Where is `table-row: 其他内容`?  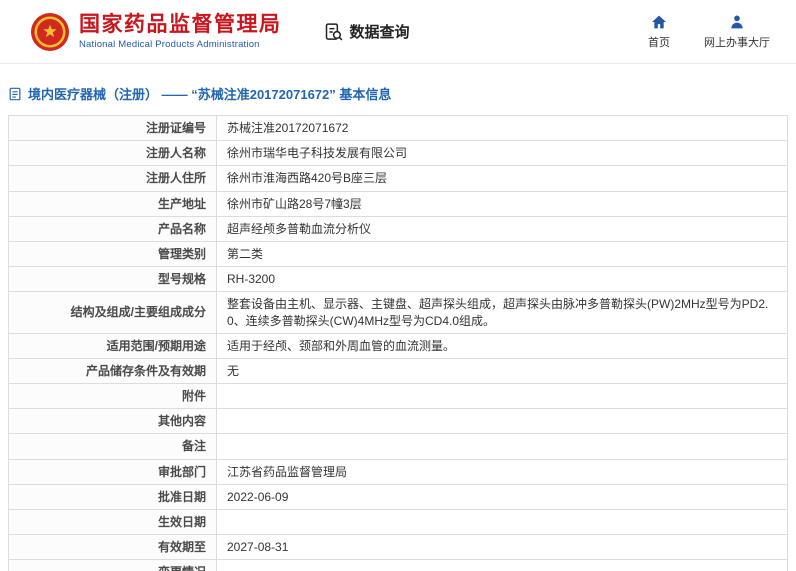
table-row: 其他内容 is located at coordinates (398, 421).